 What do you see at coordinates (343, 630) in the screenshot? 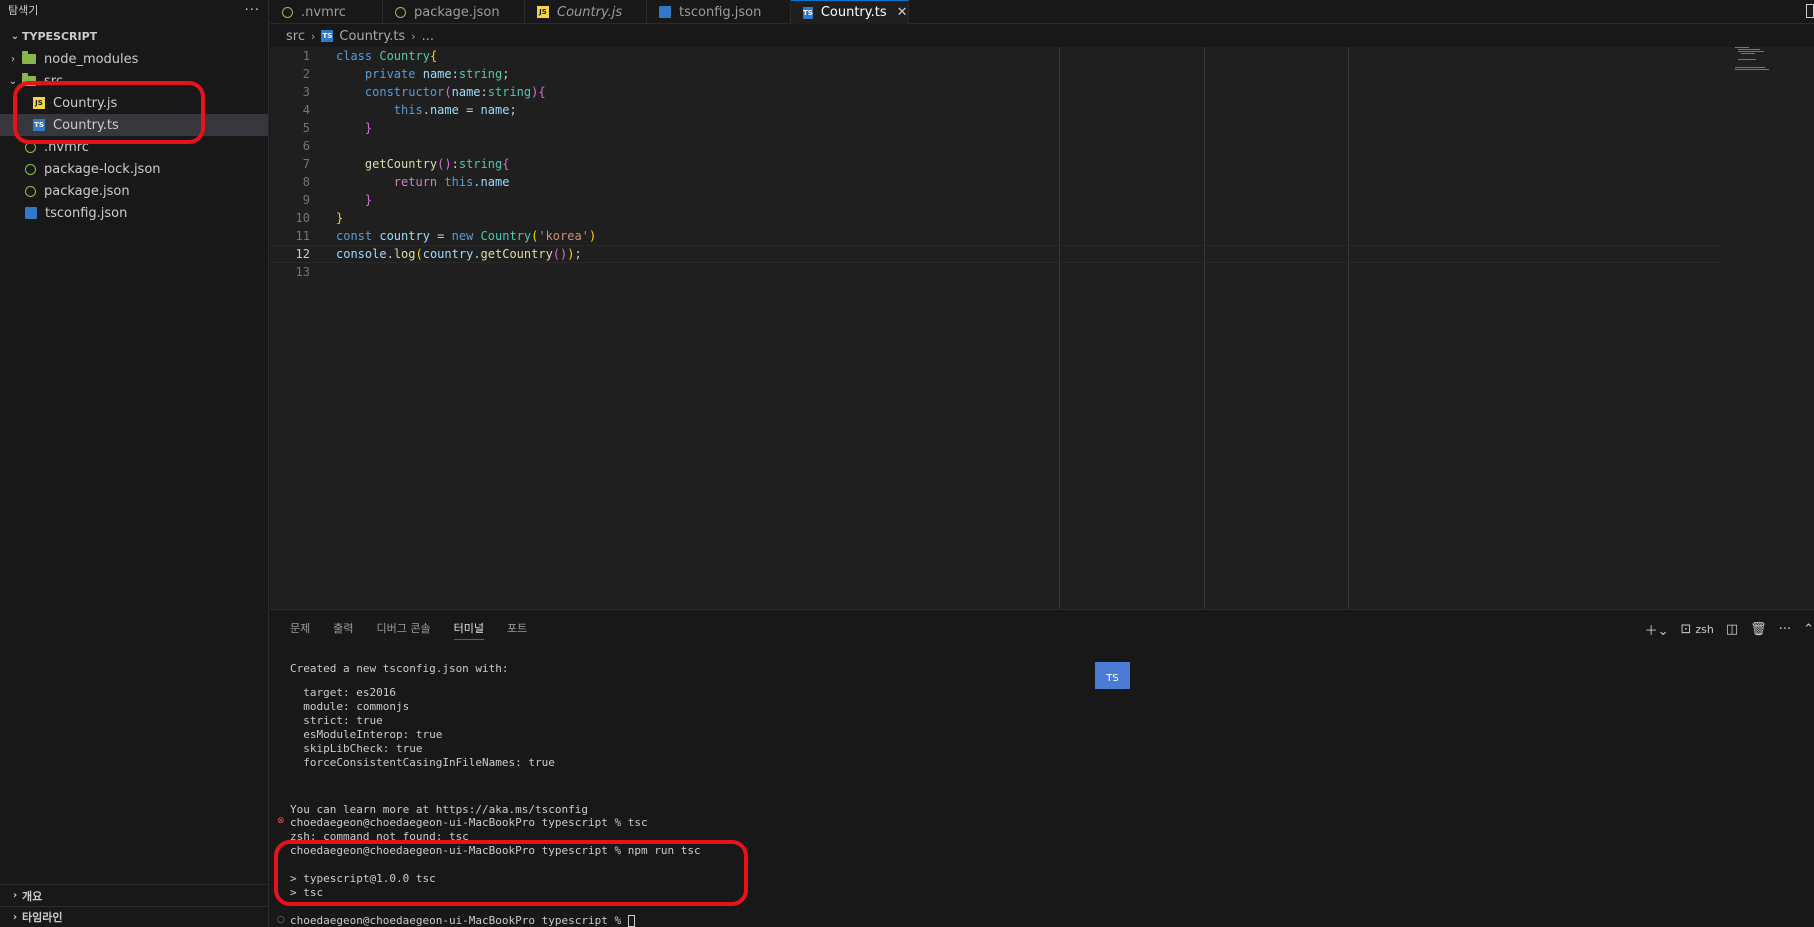
I see `tab-output: 출력` at bounding box center [343, 630].